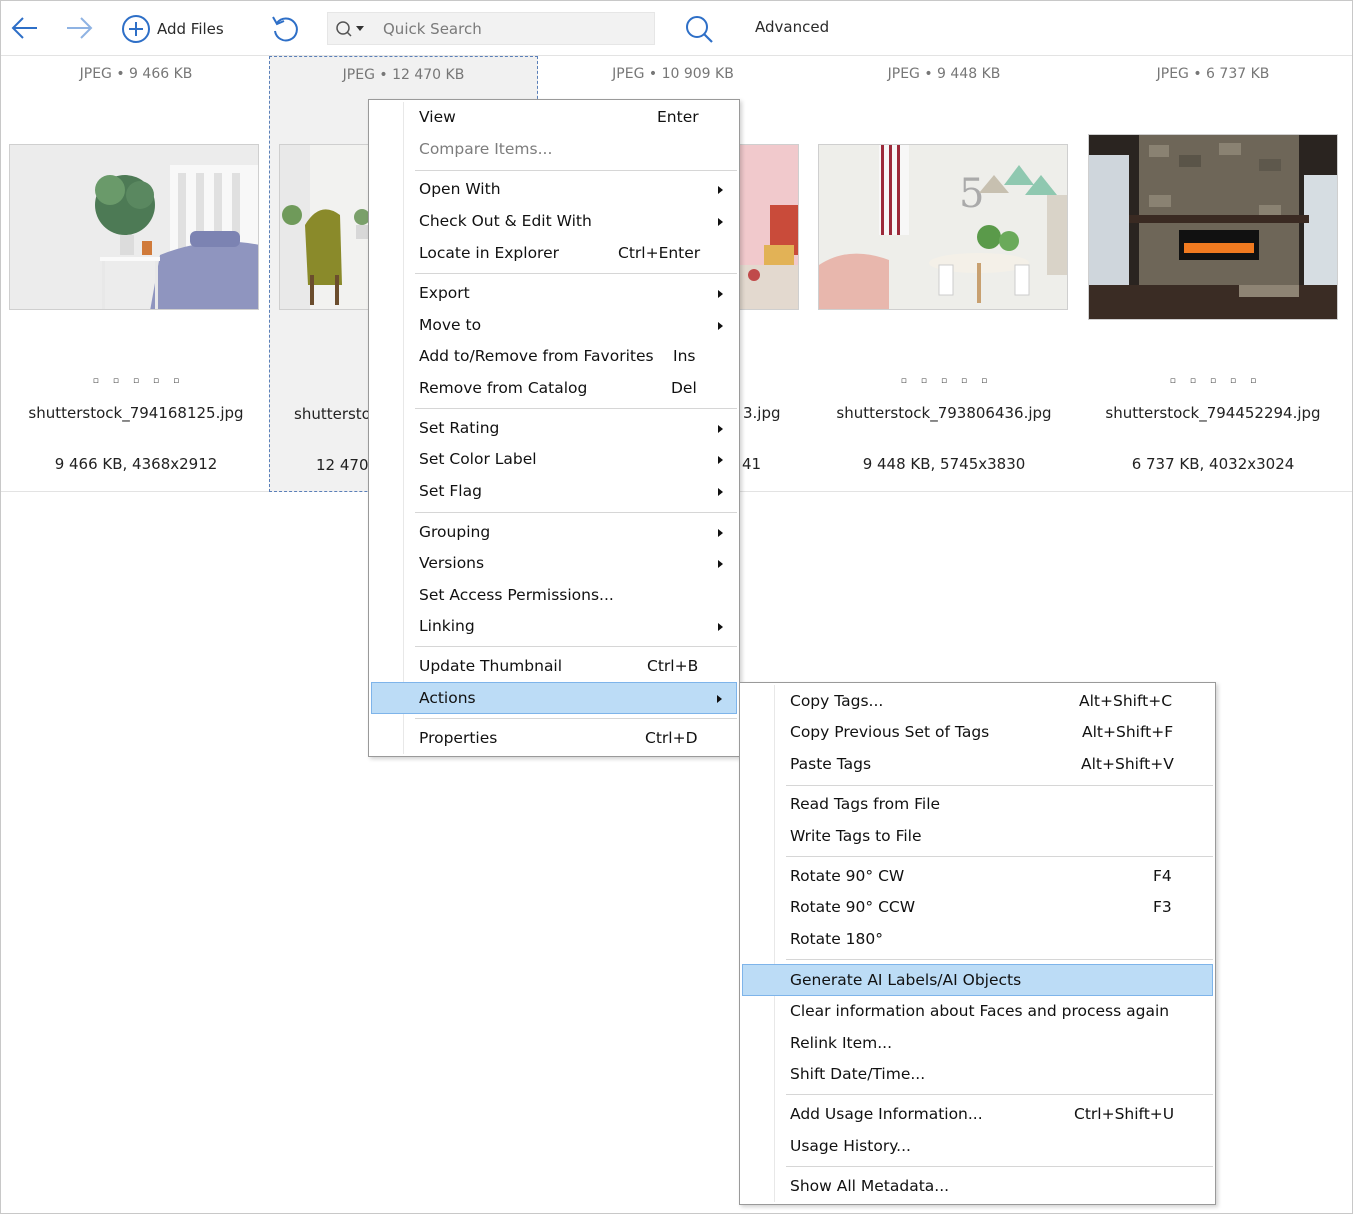 Image resolution: width=1353 pixels, height=1214 pixels. Describe the element at coordinates (447, 626) in the screenshot. I see `menu-item-label: Linking` at that location.